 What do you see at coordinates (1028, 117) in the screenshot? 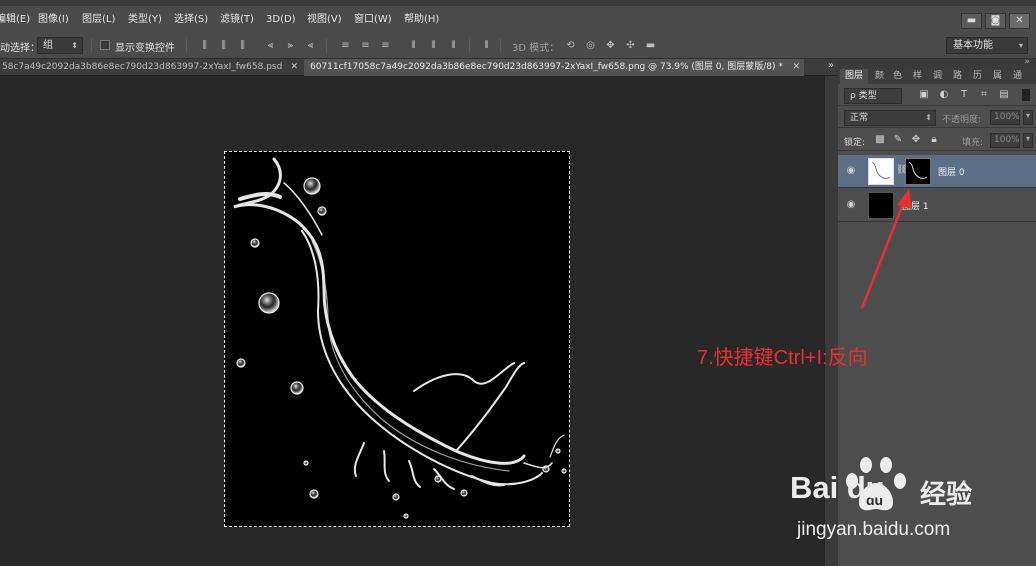
I see `opacity-slider-toggle: ▾` at bounding box center [1028, 117].